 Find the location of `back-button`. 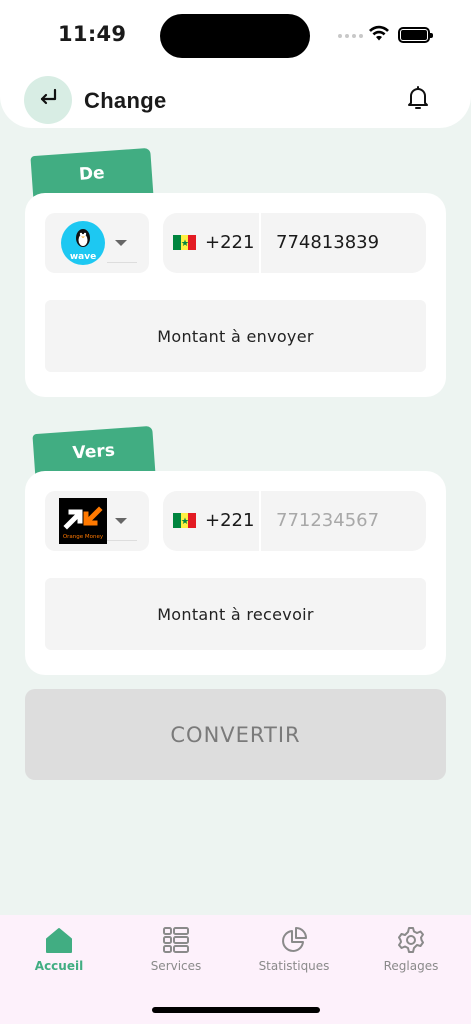

back-button is located at coordinates (48, 100).